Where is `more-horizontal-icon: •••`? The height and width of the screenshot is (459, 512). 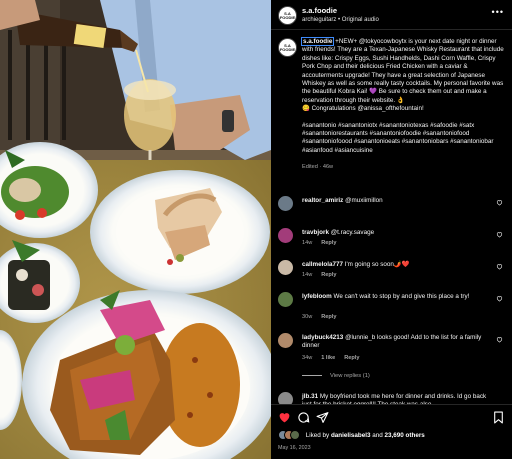
more-horizontal-icon: ••• is located at coordinates (498, 12).